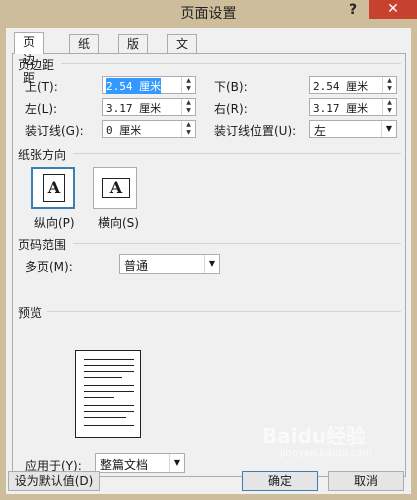 This screenshot has height=500, width=417. What do you see at coordinates (124, 465) in the screenshot?
I see `apply-to-value: 整篇文档` at bounding box center [124, 465].